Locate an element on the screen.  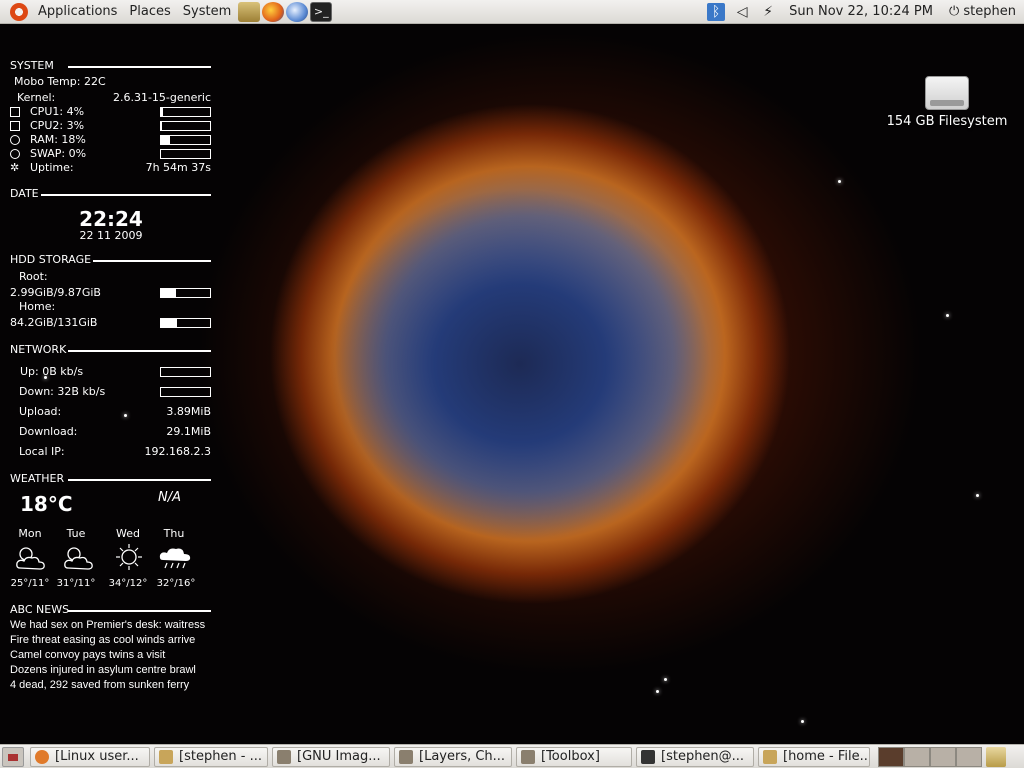
root-label: Root: is located at coordinates (33, 276).